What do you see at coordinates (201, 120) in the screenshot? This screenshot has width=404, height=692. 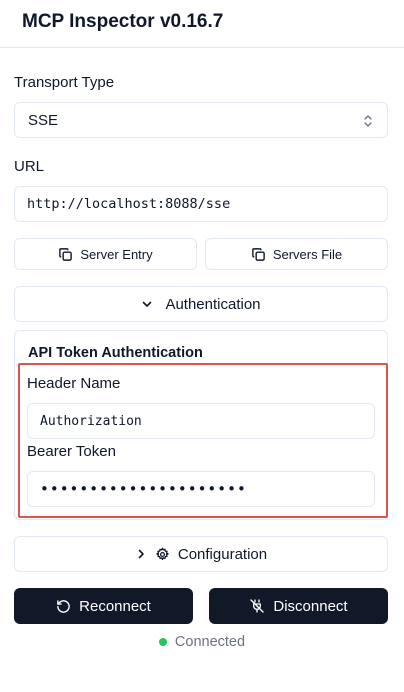 I see `transport-type-select: SSE` at bounding box center [201, 120].